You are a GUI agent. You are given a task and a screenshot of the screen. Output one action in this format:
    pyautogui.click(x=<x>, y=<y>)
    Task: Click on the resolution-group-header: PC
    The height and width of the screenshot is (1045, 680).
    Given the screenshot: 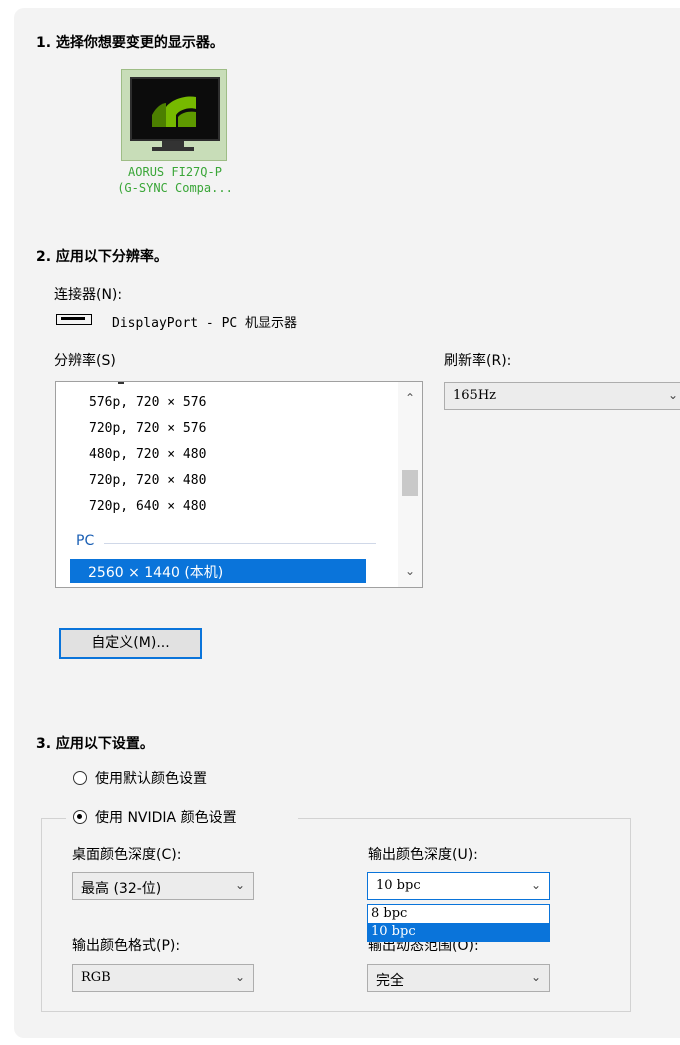 What is the action you would take?
    pyautogui.click(x=85, y=541)
    